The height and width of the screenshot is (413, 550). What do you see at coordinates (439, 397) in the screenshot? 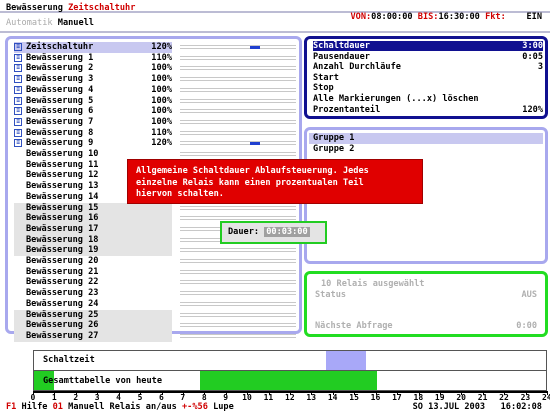
I see `timeline-tick-label: 19` at bounding box center [439, 397].